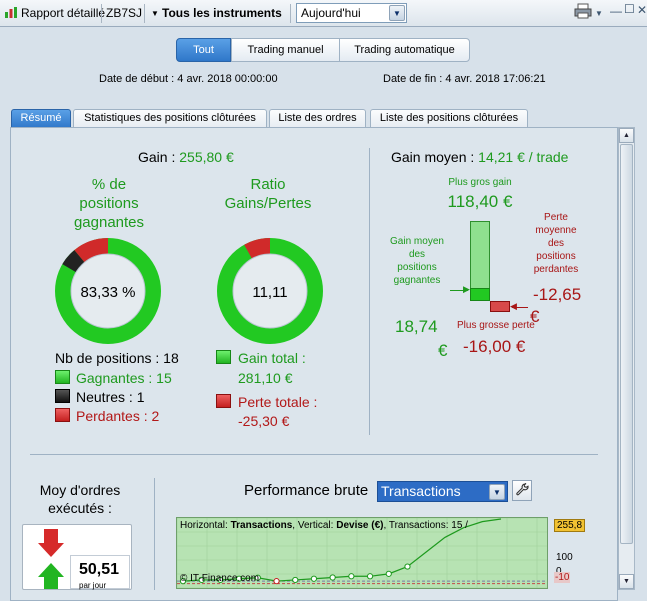  What do you see at coordinates (80, 508) in the screenshot?
I see `orders-title-2: exécutés :` at bounding box center [80, 508].